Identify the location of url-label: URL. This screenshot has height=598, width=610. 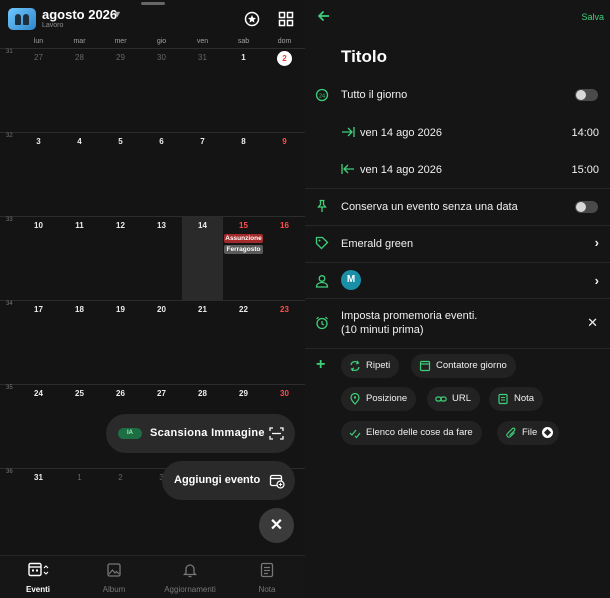
(462, 398).